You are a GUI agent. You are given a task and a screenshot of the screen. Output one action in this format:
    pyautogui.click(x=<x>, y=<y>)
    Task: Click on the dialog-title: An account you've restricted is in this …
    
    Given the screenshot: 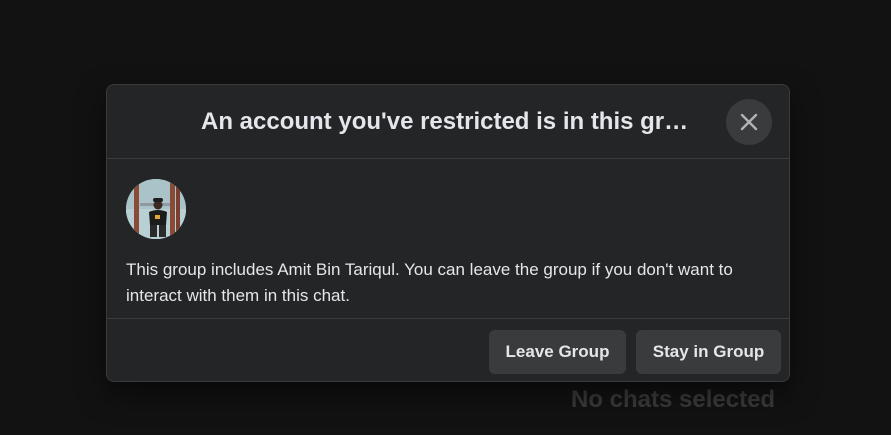 What is the action you would take?
    pyautogui.click(x=451, y=121)
    